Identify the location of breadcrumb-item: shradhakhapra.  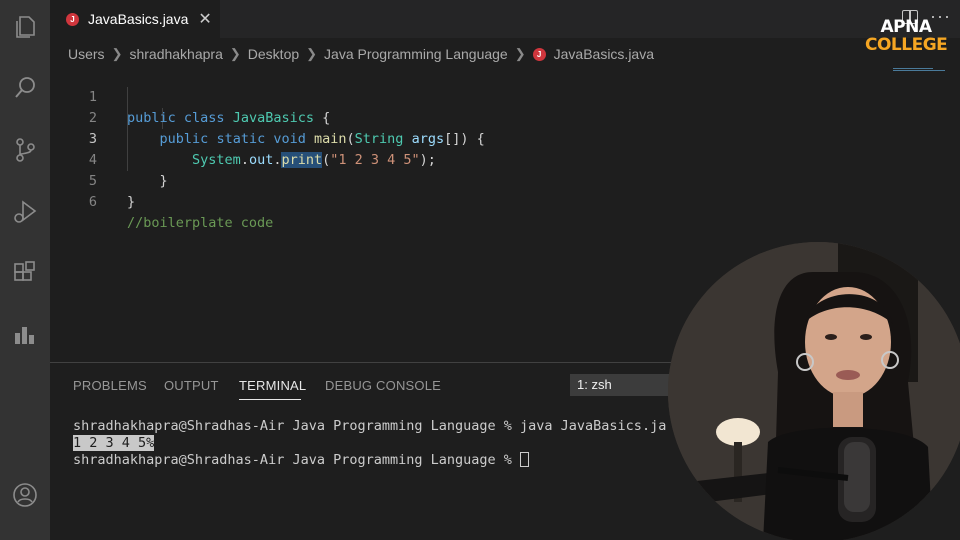
(175, 54).